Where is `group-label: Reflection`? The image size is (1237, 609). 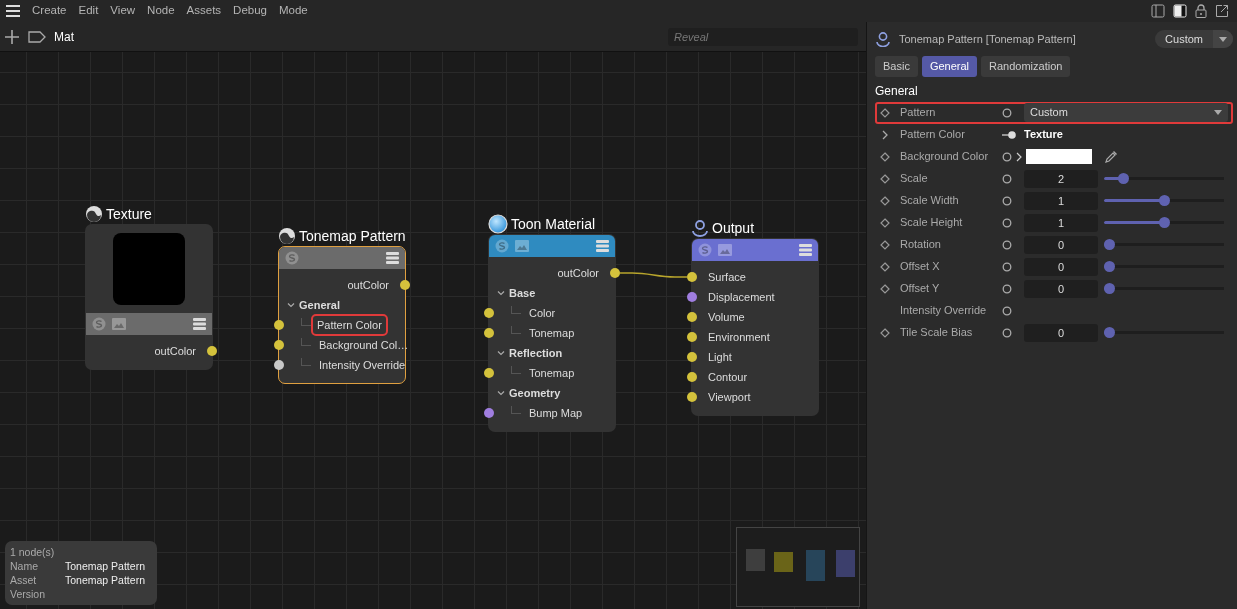
group-label: Reflection is located at coordinates (536, 353).